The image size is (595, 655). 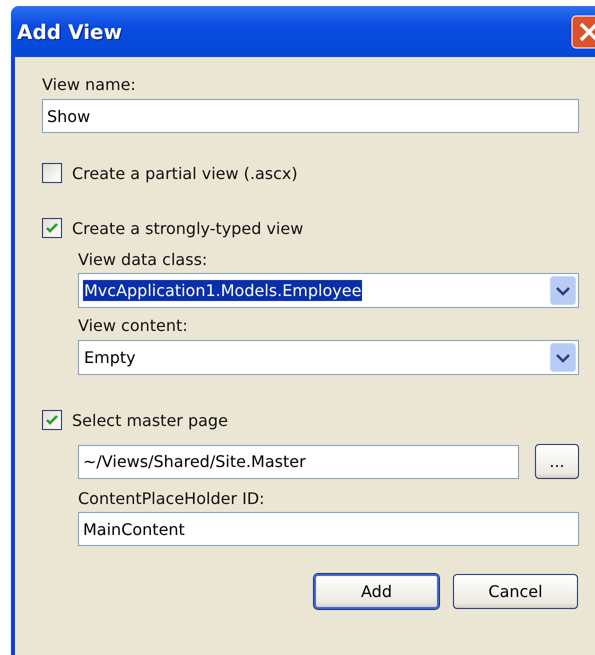 I want to click on input-field: Show, so click(x=310, y=116).